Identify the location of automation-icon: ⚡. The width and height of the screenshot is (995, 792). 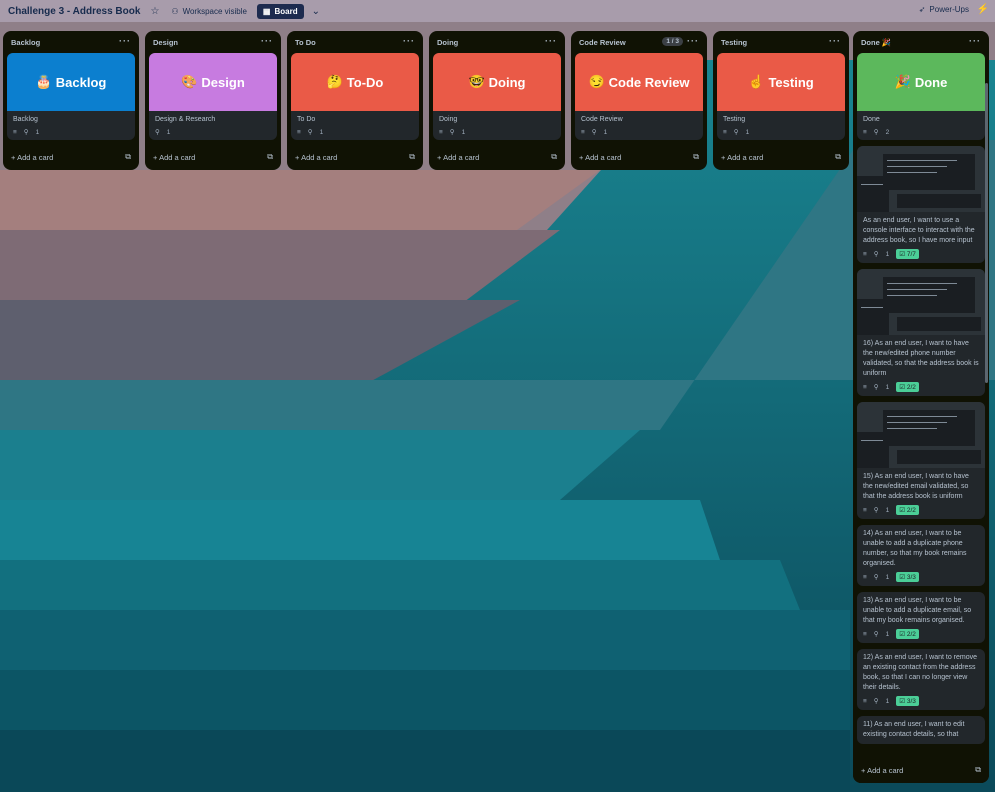
(983, 9).